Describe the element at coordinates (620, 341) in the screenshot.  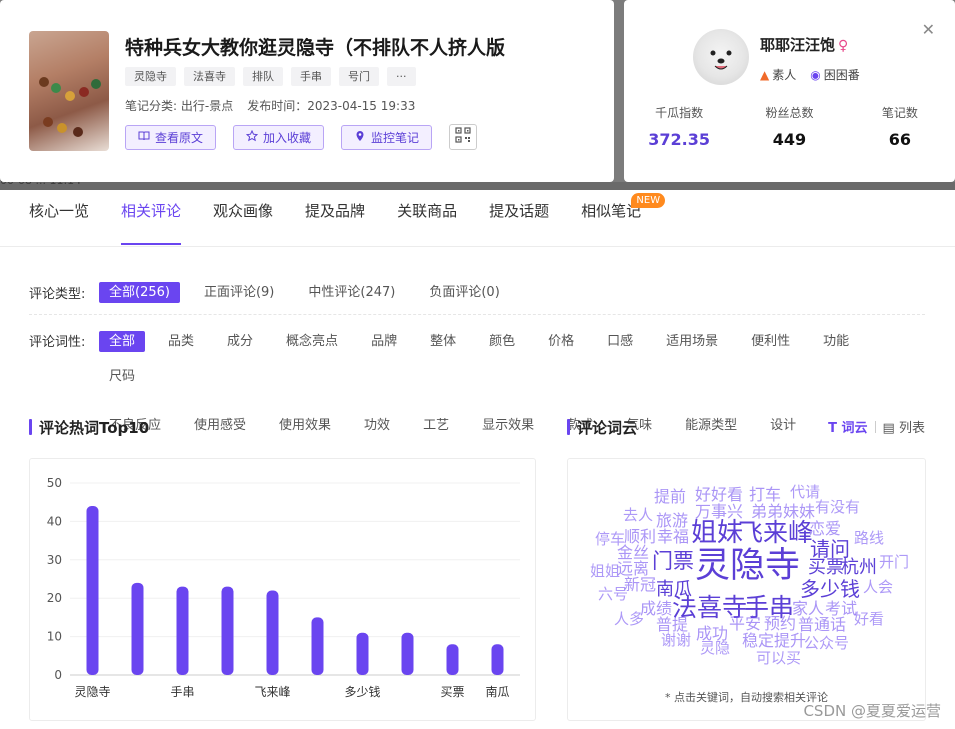
I see `word-option-chip: 口感` at that location.